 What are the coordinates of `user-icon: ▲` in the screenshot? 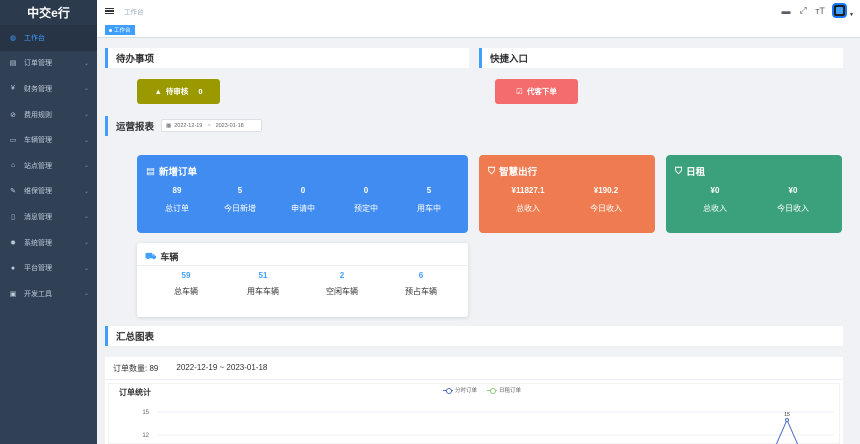 It's located at (158, 91).